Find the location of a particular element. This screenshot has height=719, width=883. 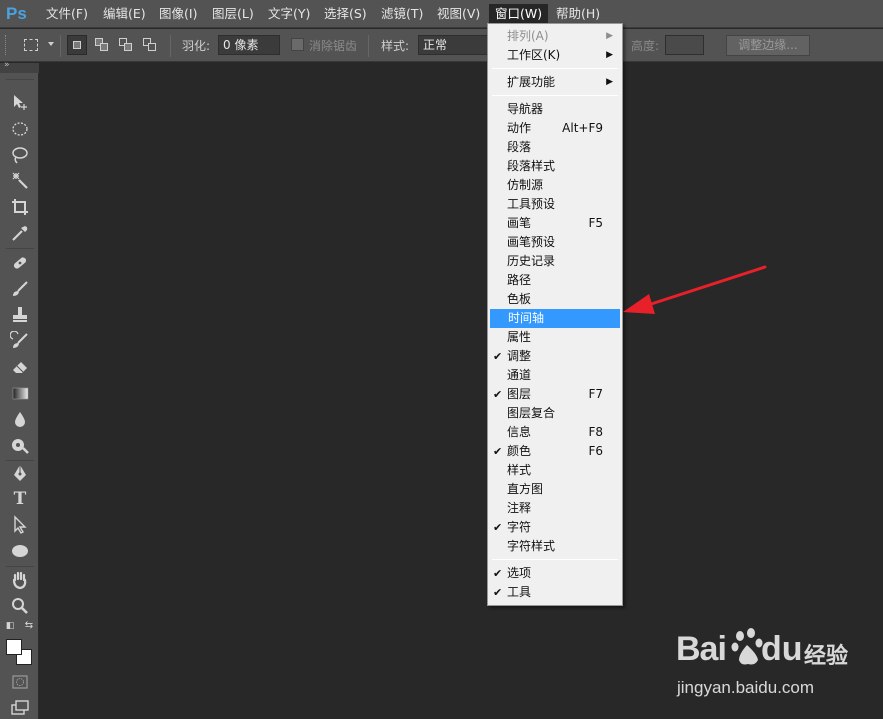

chevron-down-icon is located at coordinates (51, 44).